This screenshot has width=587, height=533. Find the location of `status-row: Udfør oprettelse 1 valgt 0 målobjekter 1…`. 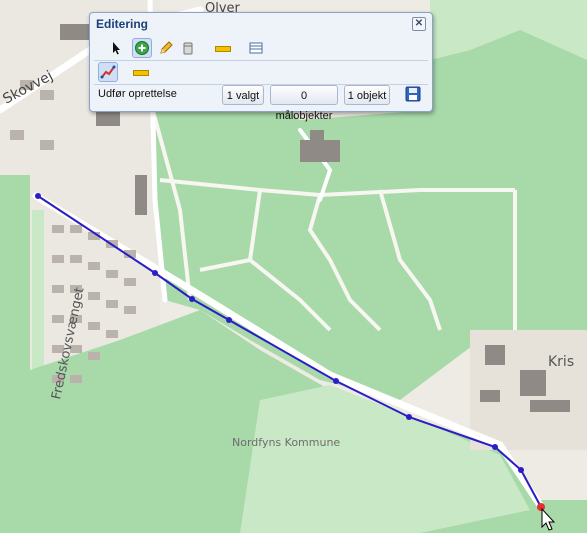

status-row: Udfør oprettelse 1 valgt 0 målobjekter 1… is located at coordinates (261, 103).